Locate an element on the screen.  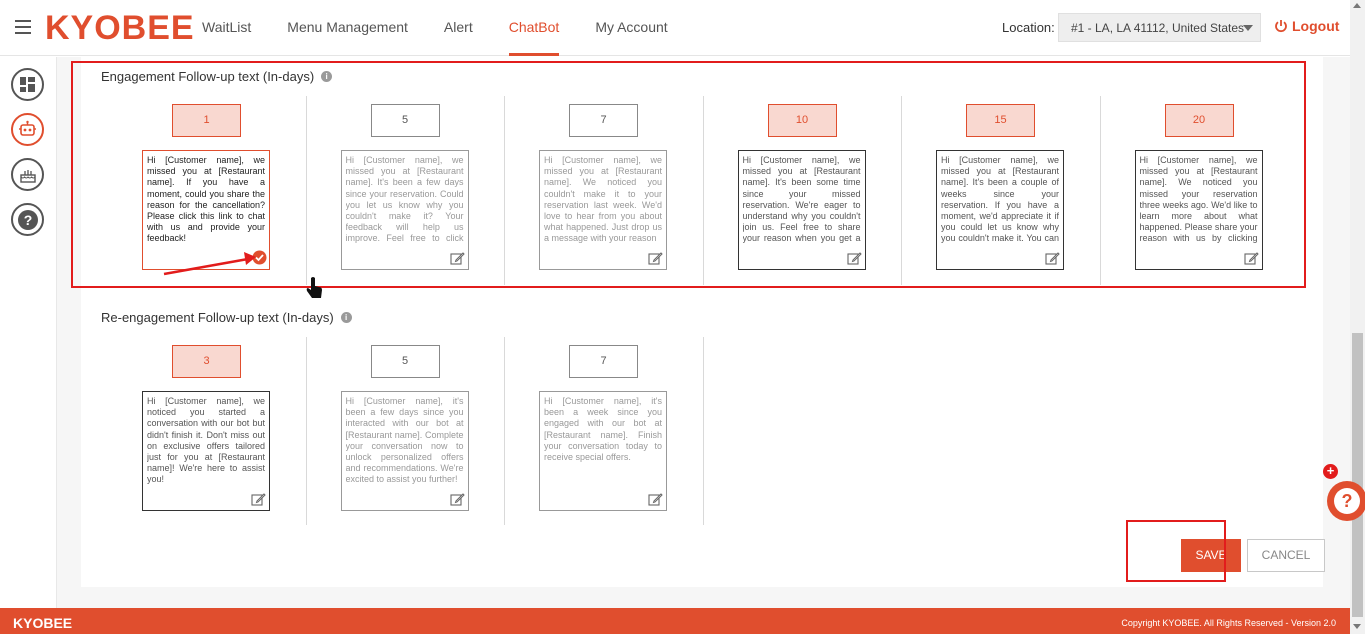
nav-chatbot: ChatBot is located at coordinates (533, 28).